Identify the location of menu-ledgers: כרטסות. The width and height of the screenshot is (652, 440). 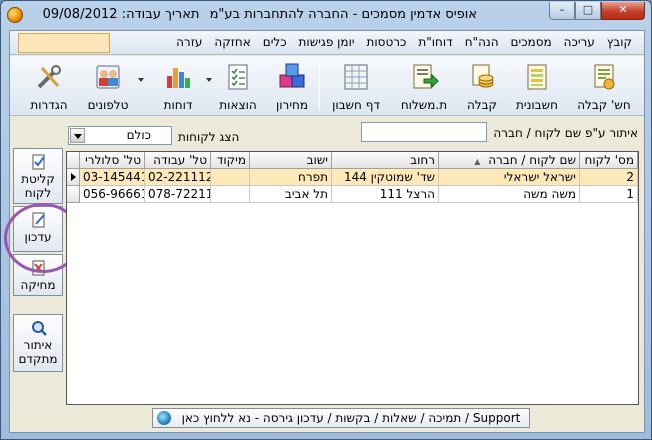
(387, 42).